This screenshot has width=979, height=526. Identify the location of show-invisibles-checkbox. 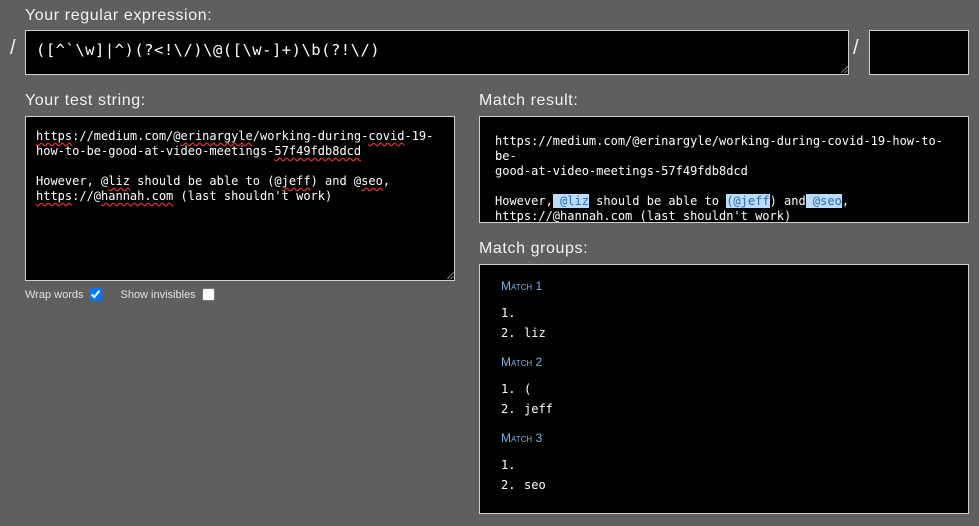
(208, 294).